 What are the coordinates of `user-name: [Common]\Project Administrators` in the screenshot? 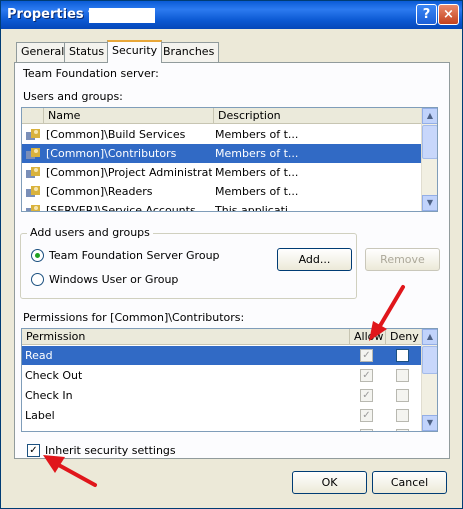 It's located at (129, 172).